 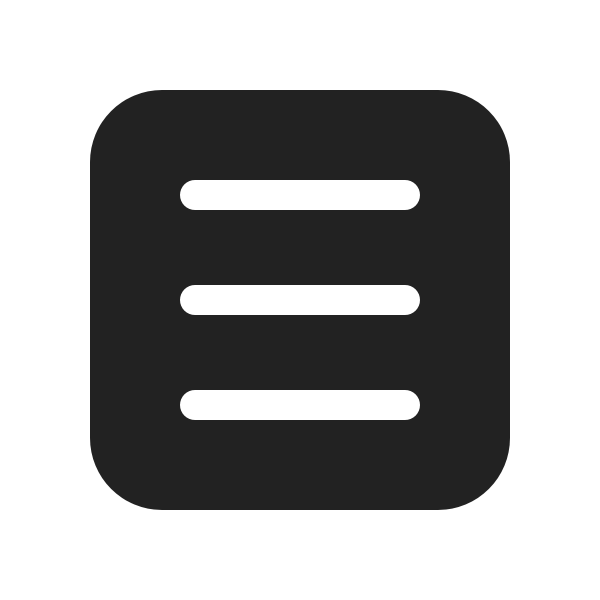 I want to click on menu-line-top, so click(x=300, y=195).